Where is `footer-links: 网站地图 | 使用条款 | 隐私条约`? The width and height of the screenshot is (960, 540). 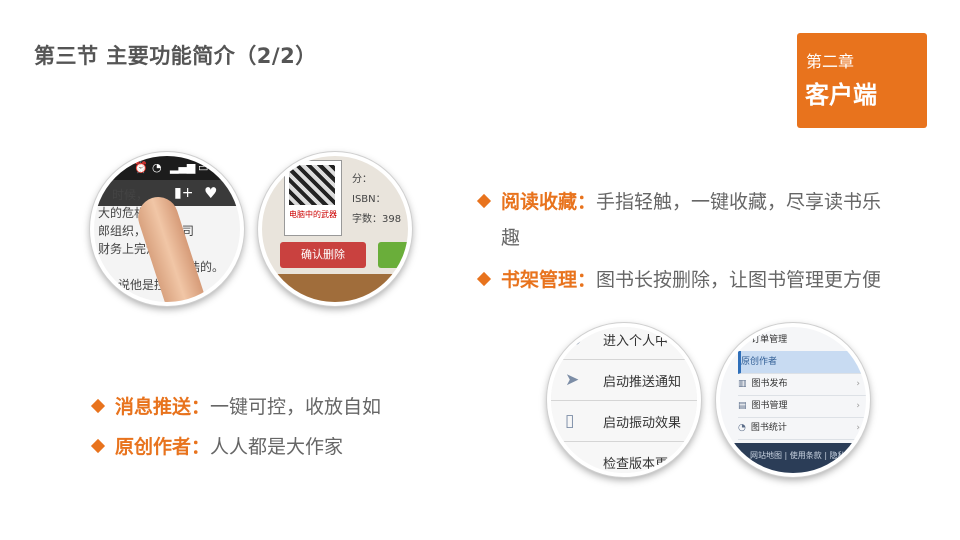 footer-links: 网站地图 | 使用条款 | 隐私条约 is located at coordinates (806, 455).